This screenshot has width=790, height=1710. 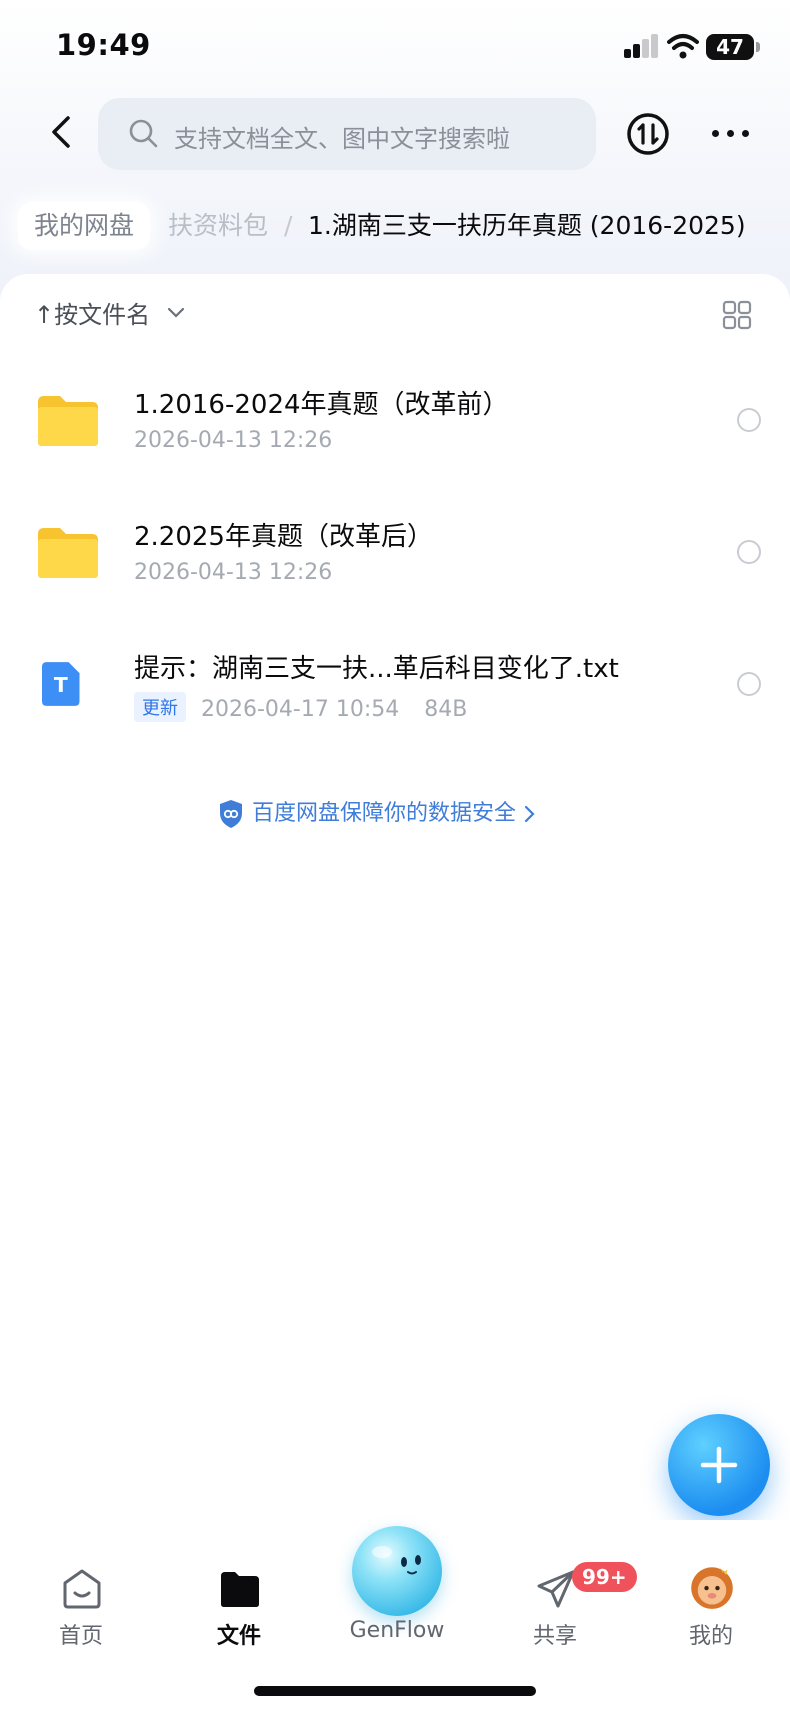 I want to click on grid-view-icon, so click(x=737, y=315).